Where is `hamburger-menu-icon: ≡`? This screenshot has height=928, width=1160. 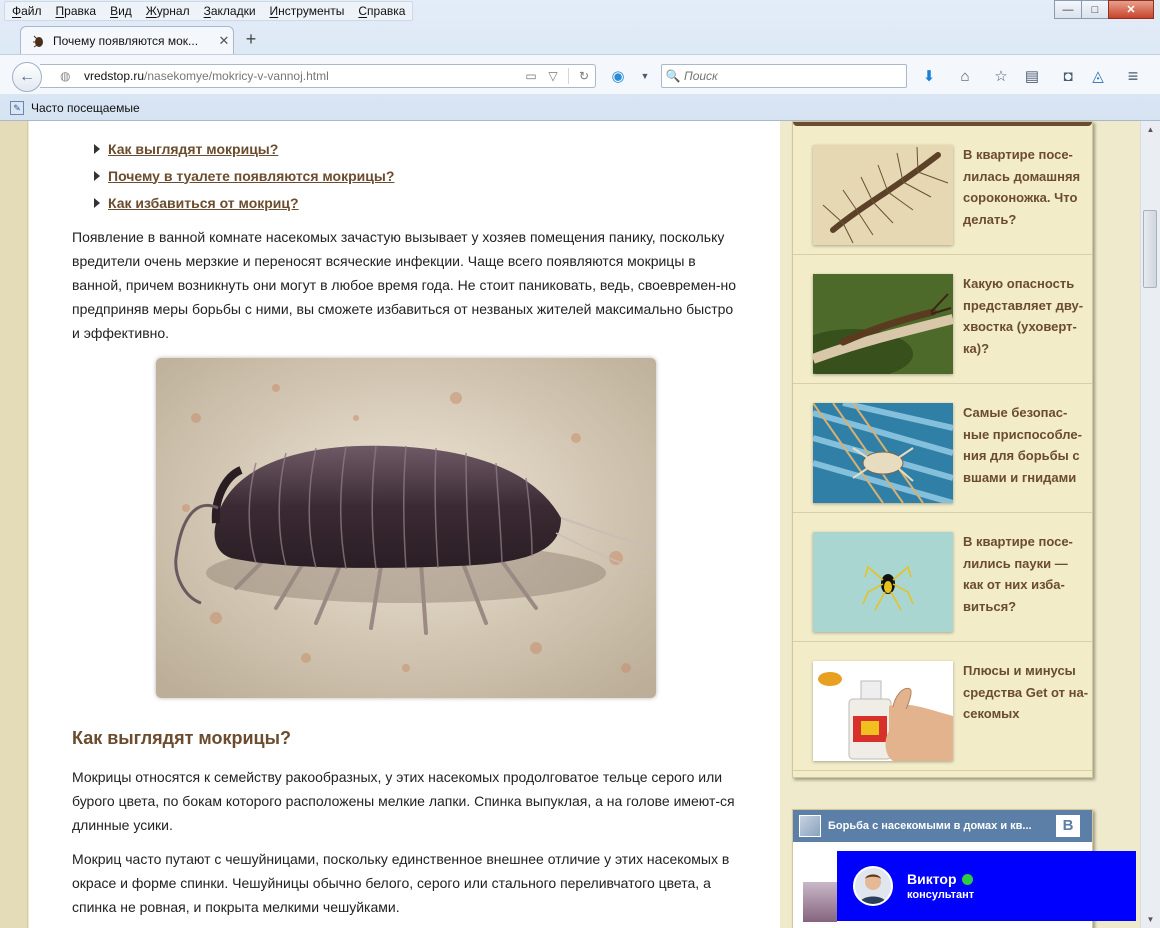 hamburger-menu-icon: ≡ is located at coordinates (1133, 76).